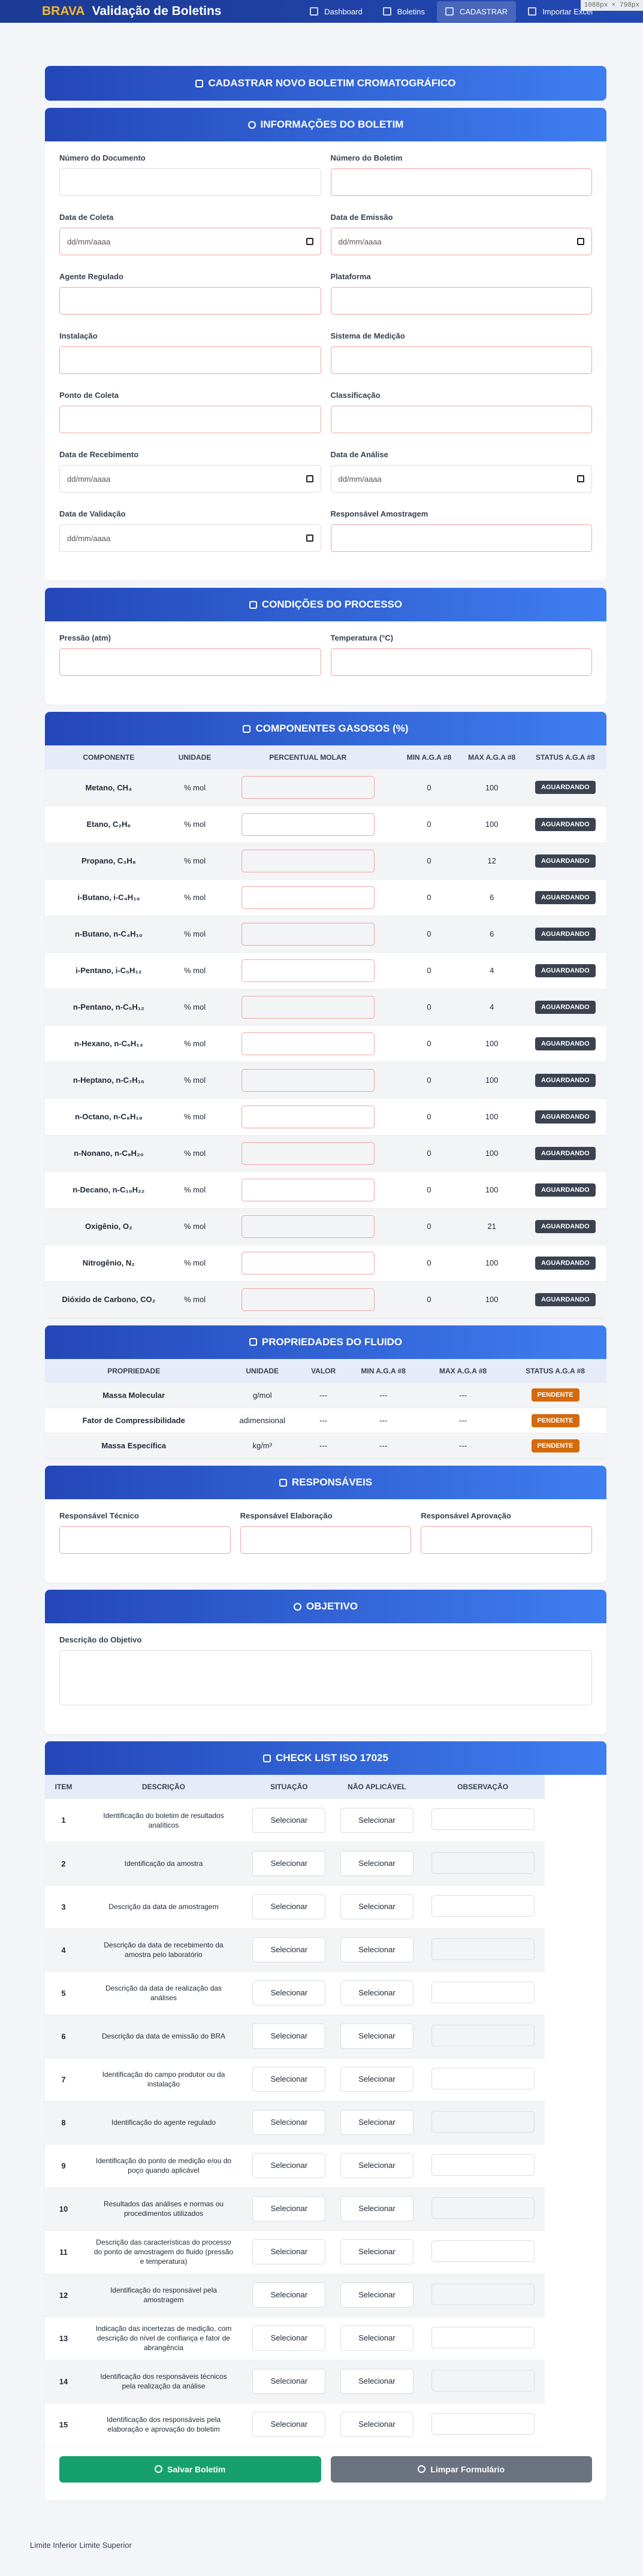  I want to click on observacao-cell, so click(483, 2037).